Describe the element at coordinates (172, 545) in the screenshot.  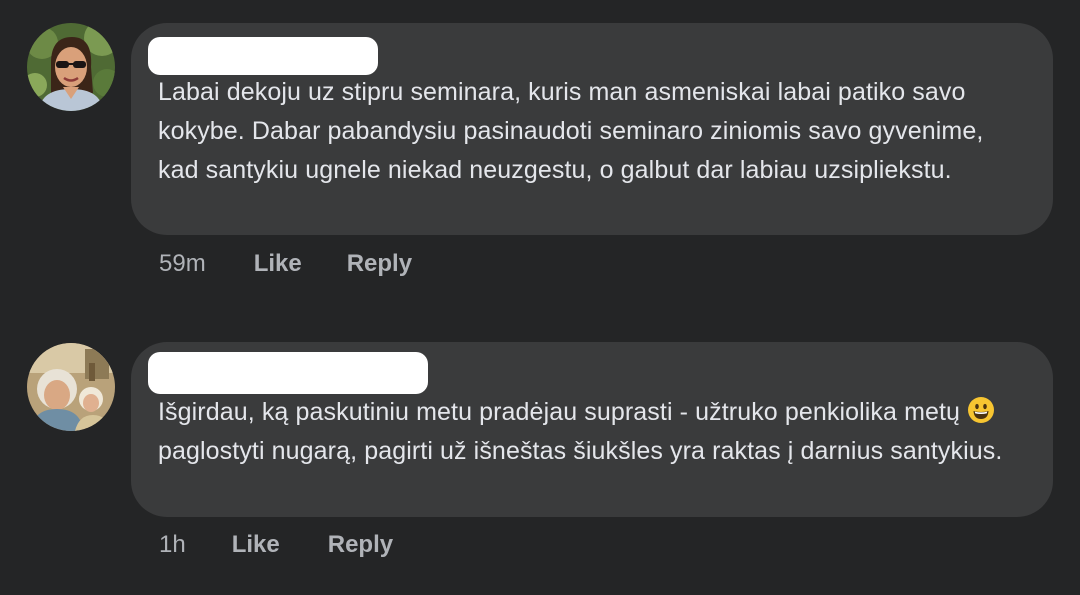
I see `timestamp: 1h` at that location.